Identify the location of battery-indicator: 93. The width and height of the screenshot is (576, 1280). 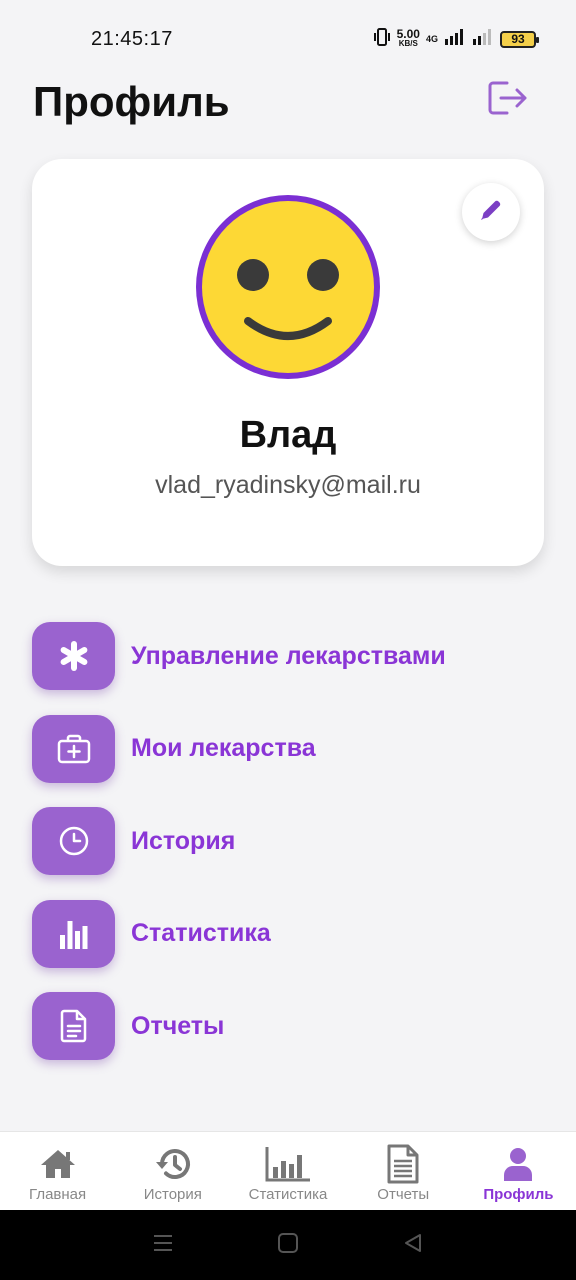
(519, 39).